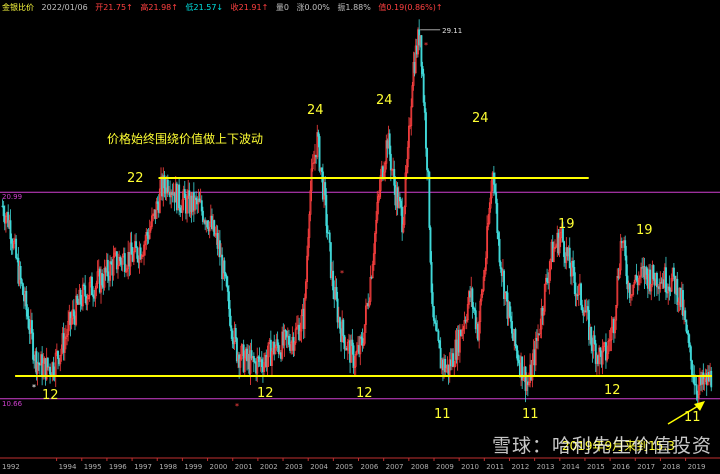  Describe the element at coordinates (671, 467) in the screenshot. I see `x-tick-label: 2018` at that location.